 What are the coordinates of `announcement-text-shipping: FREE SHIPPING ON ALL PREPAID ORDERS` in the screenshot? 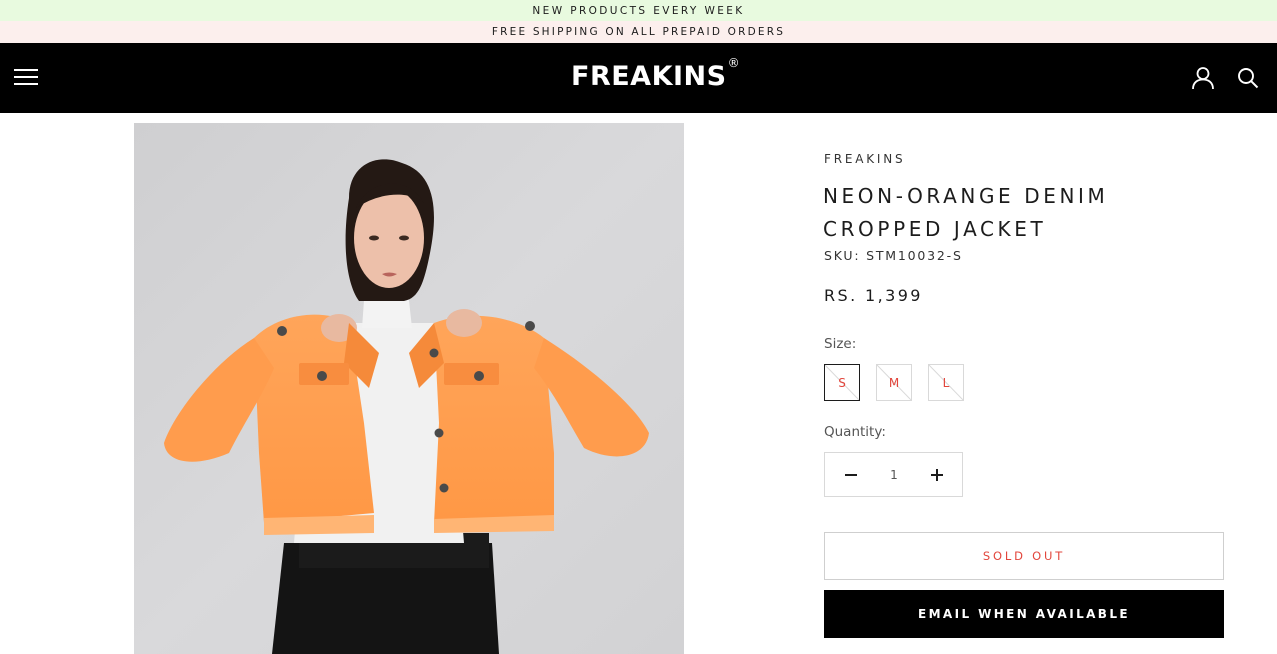 It's located at (638, 32).